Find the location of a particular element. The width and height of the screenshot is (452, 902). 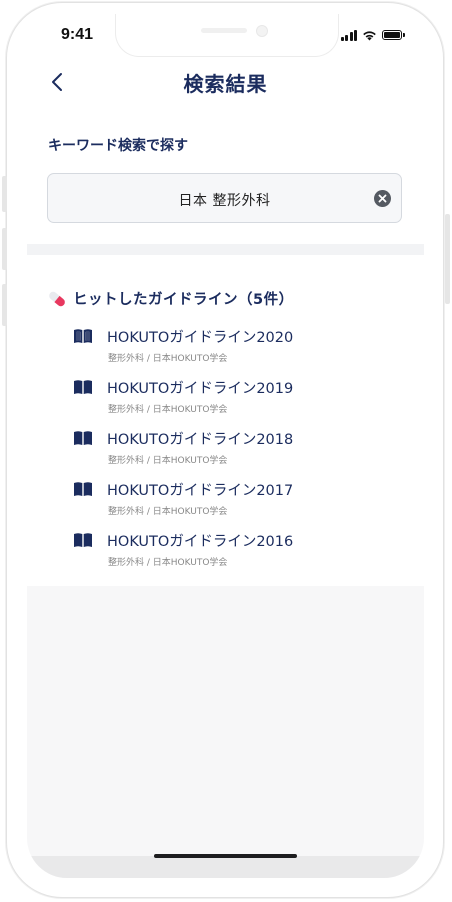

results-header: ヒットしたガイドライン（5件） is located at coordinates (170, 298).